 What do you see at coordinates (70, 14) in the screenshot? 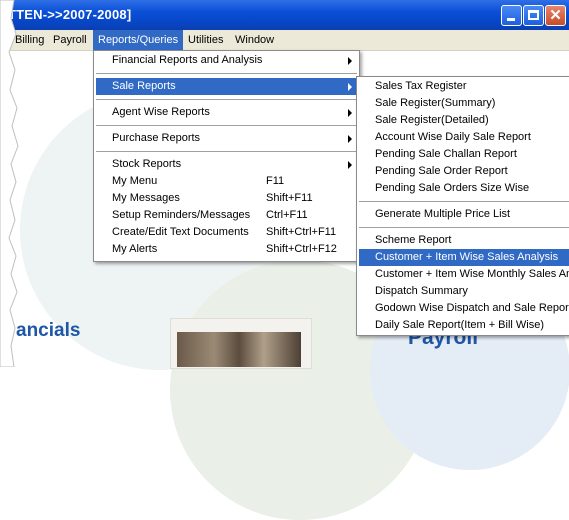
I see `window-title: TTEN->>2007-2008]` at bounding box center [70, 14].